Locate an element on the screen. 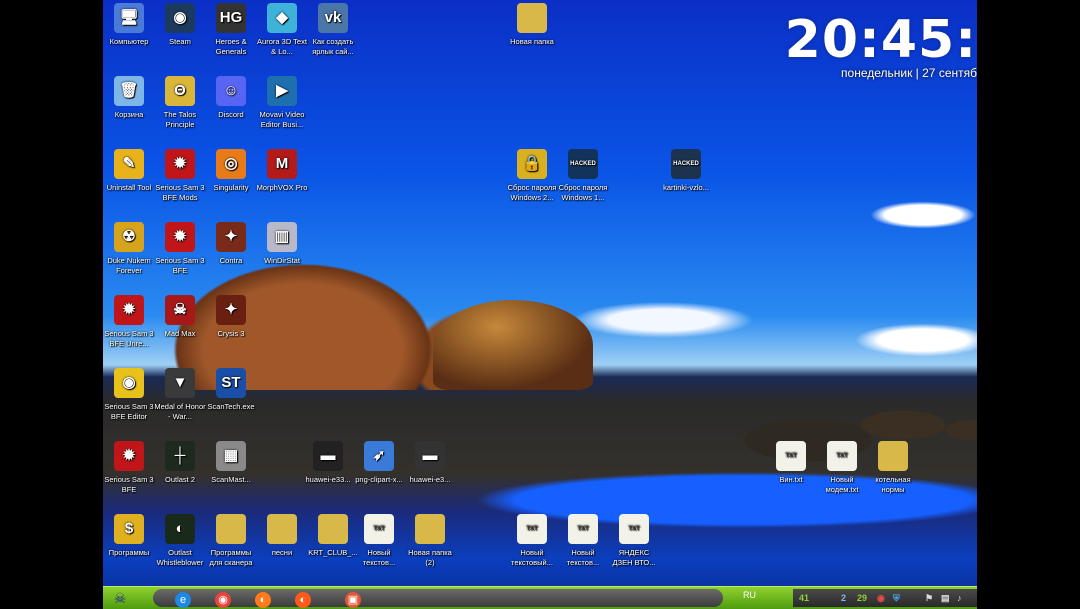 The height and width of the screenshot is (609, 1080). app-icon: ➶ is located at coordinates (379, 456).